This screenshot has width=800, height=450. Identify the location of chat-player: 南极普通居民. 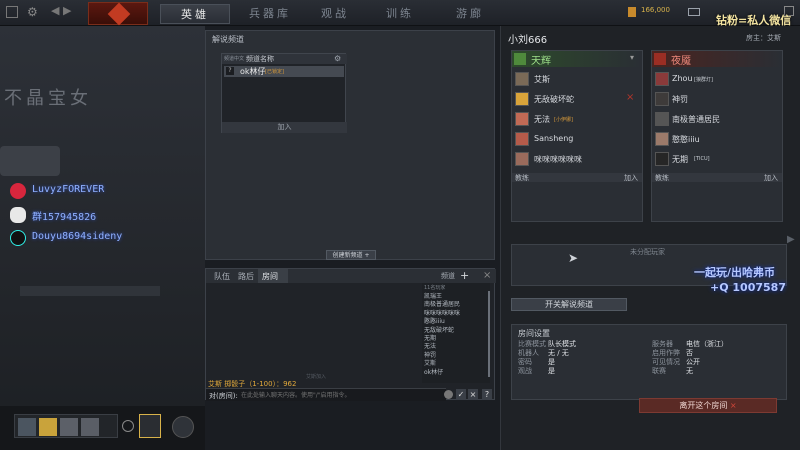
(442, 305).